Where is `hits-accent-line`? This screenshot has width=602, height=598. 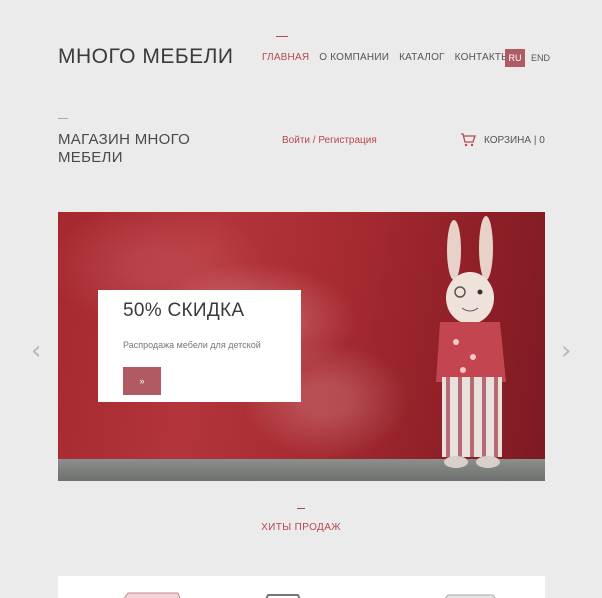
hits-accent-line is located at coordinates (301, 508).